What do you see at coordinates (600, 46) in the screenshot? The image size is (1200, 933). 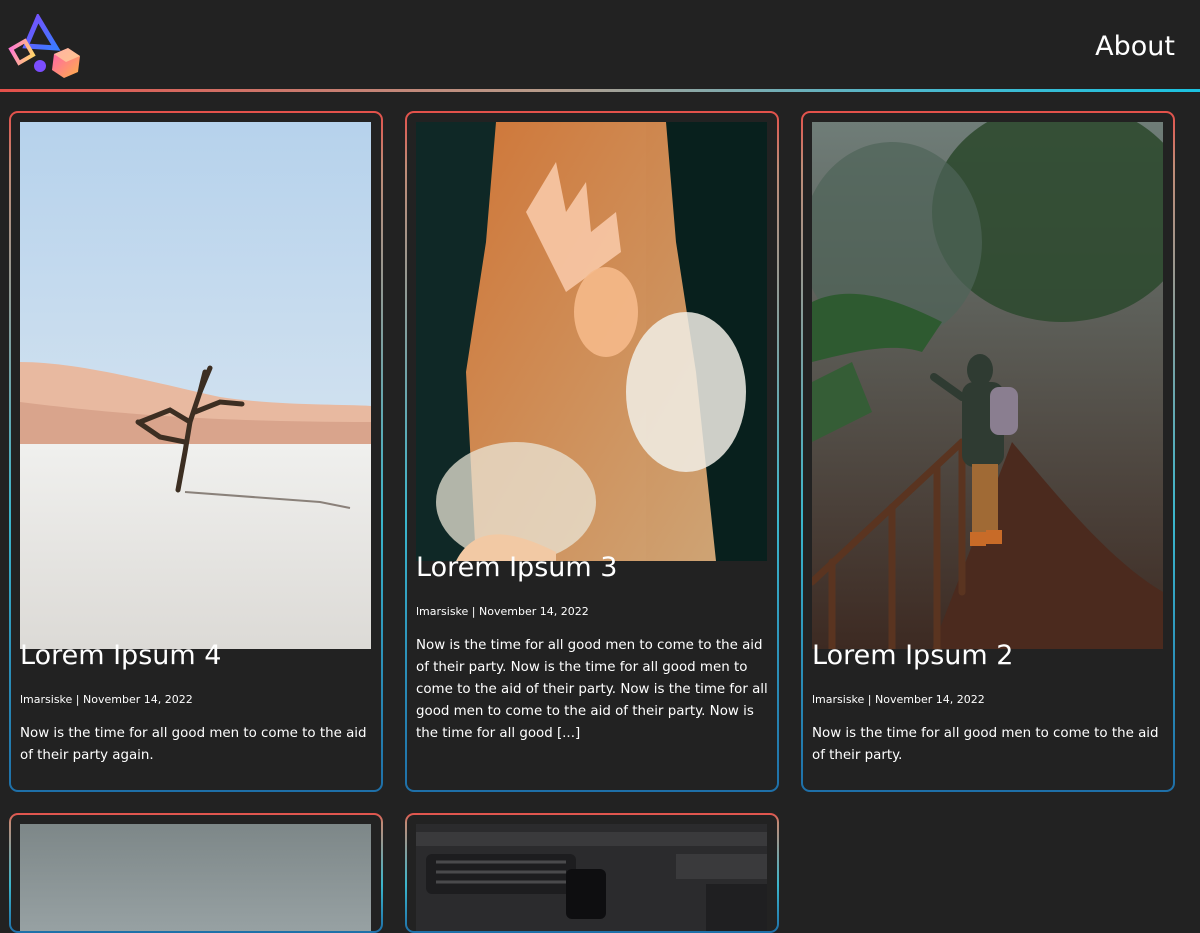 I see `site-header: About` at bounding box center [600, 46].